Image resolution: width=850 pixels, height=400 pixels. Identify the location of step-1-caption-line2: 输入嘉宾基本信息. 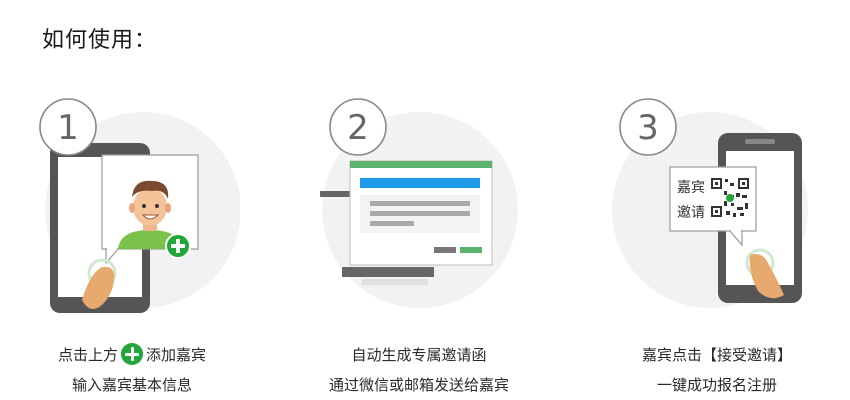
(131, 385).